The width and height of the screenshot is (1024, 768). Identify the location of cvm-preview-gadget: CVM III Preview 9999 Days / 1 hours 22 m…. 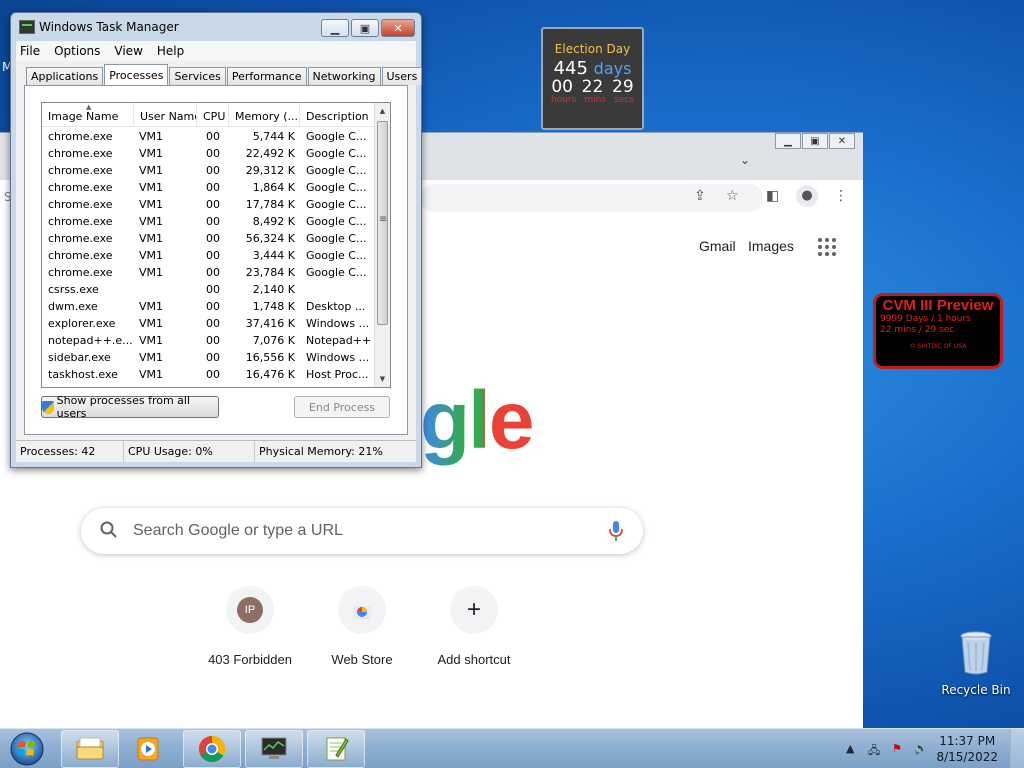
(938, 331).